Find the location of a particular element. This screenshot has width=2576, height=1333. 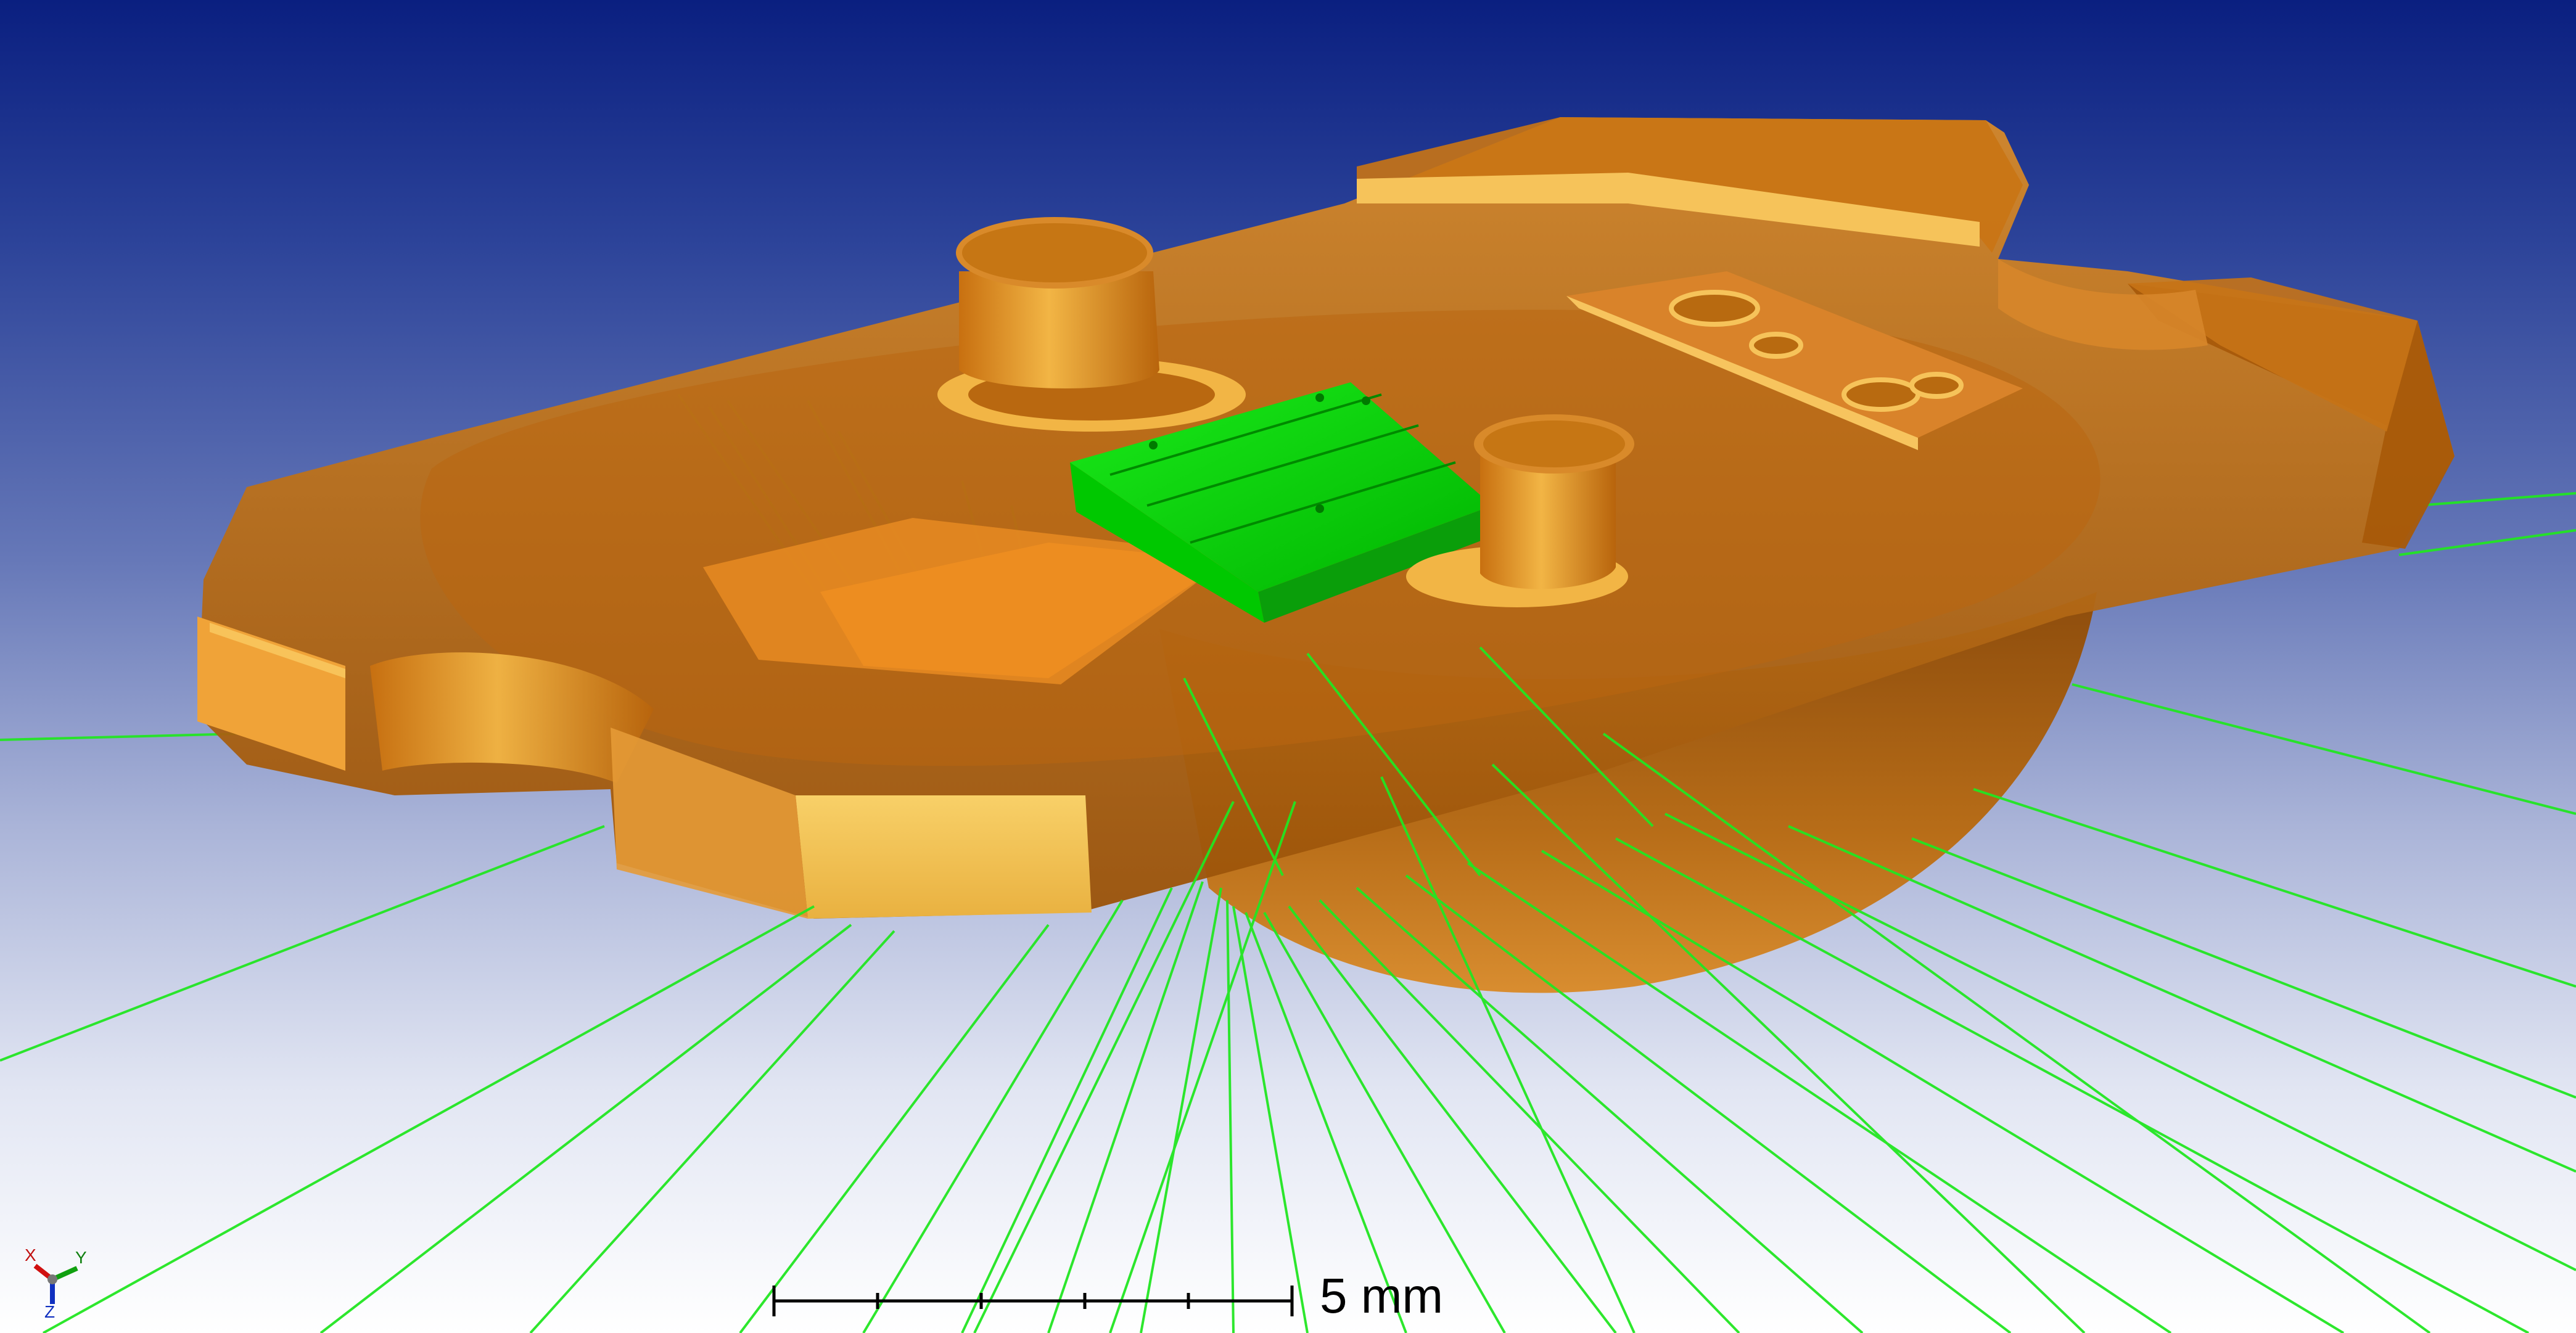

axis-z-label: Z is located at coordinates (50, 1311).